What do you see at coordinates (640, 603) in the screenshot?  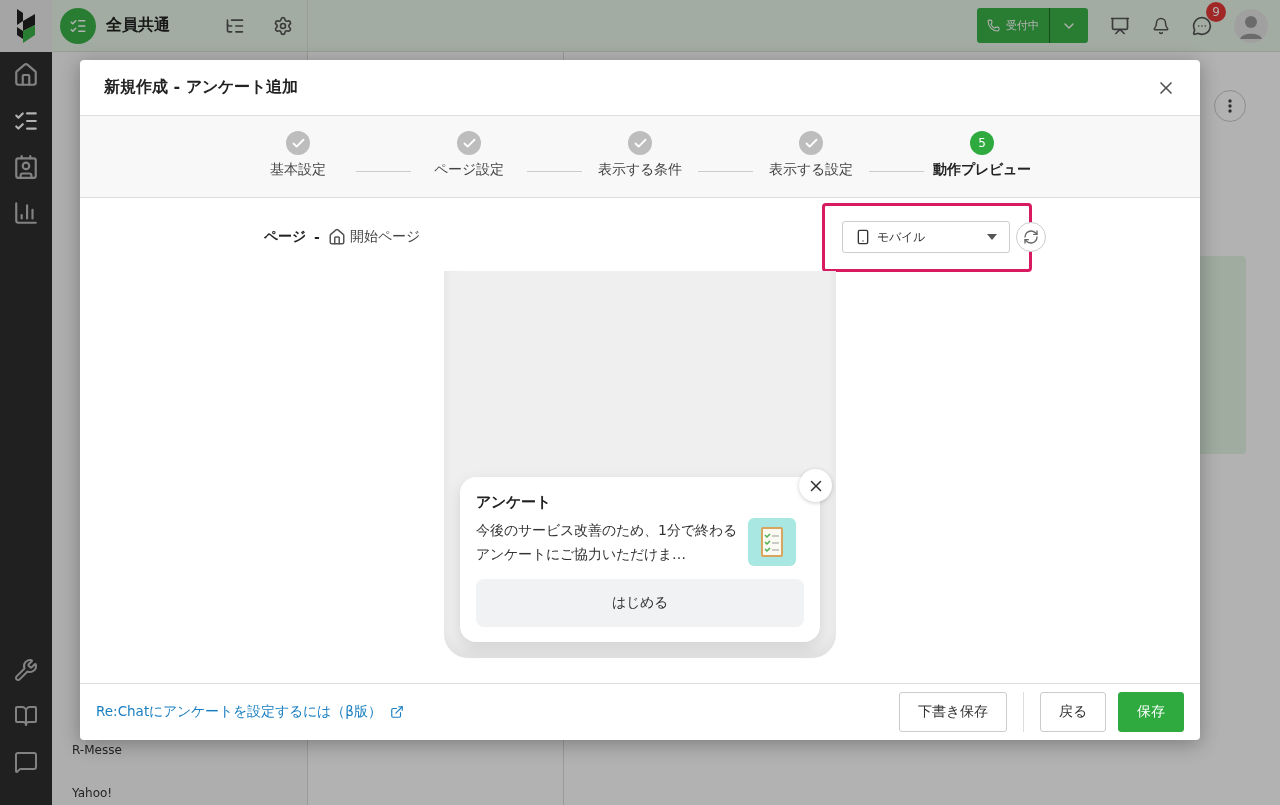 I see `start-button: はじめる` at bounding box center [640, 603].